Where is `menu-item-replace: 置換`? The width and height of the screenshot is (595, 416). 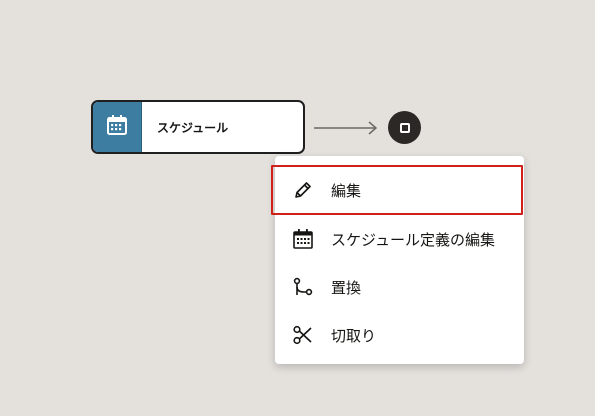
menu-item-replace: 置換 is located at coordinates (399, 287).